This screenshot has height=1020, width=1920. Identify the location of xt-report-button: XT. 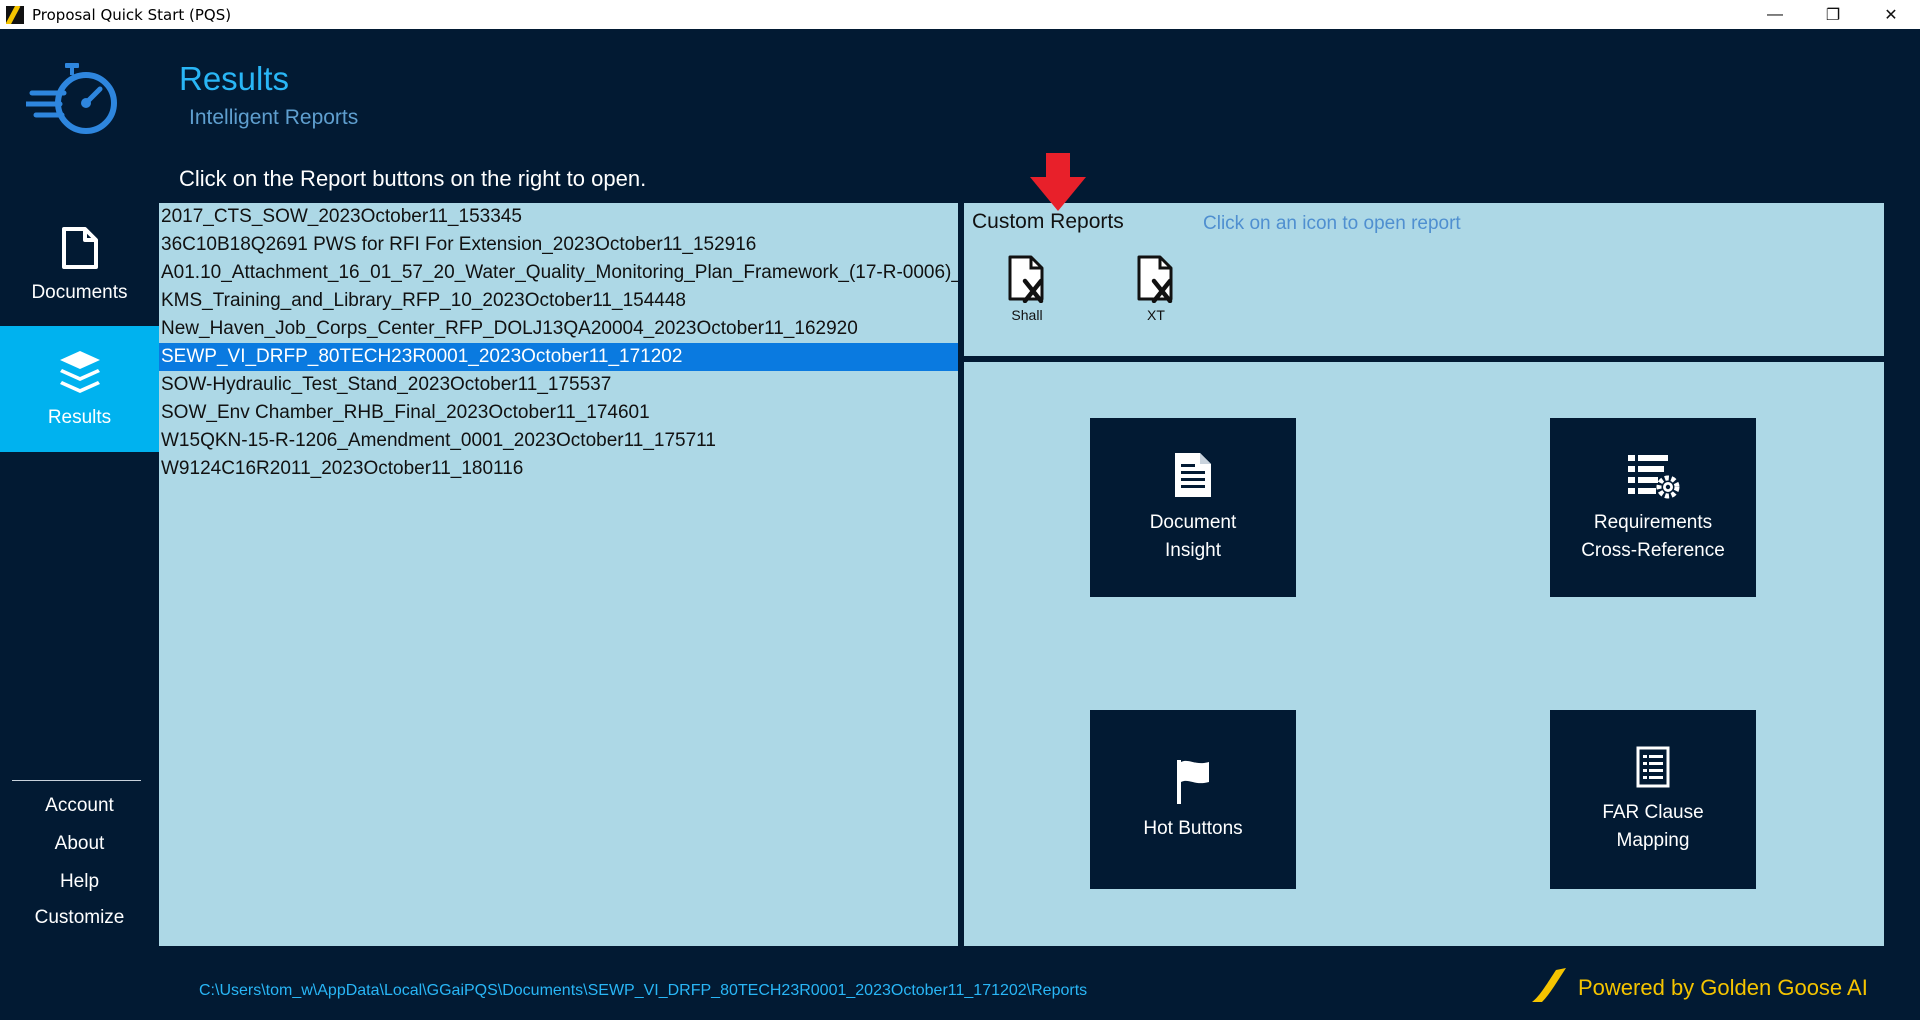
(1156, 300).